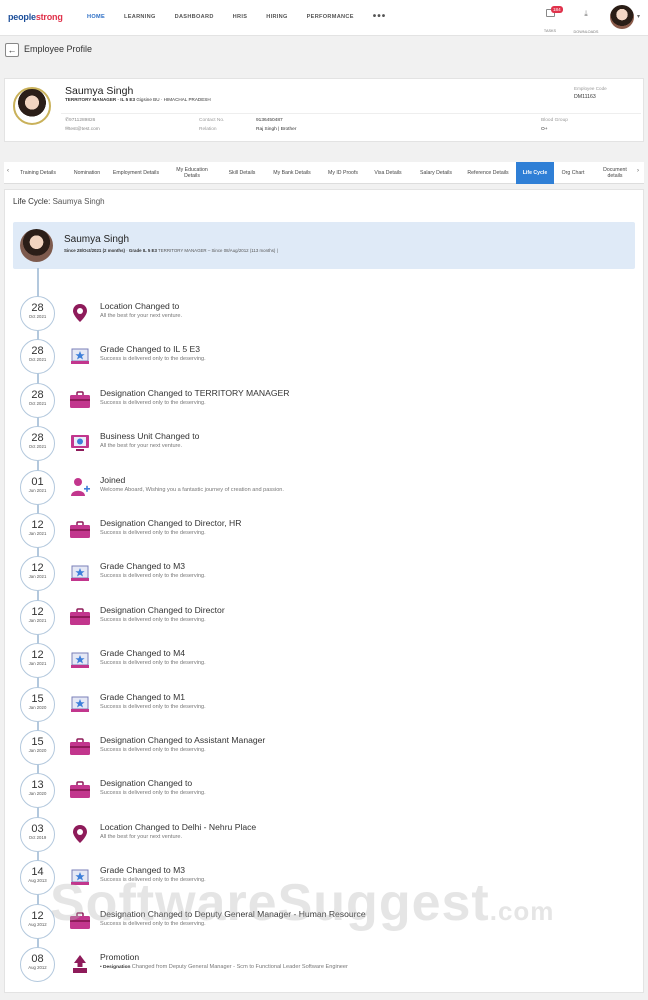 The image size is (648, 1000). Describe the element at coordinates (192, 173) in the screenshot. I see `tab-my-education-details: My Education Details` at that location.